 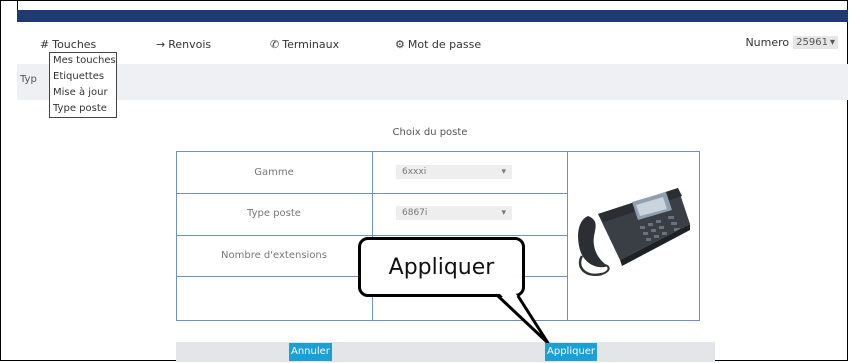 I want to click on callout-pointer, so click(x=523, y=319).